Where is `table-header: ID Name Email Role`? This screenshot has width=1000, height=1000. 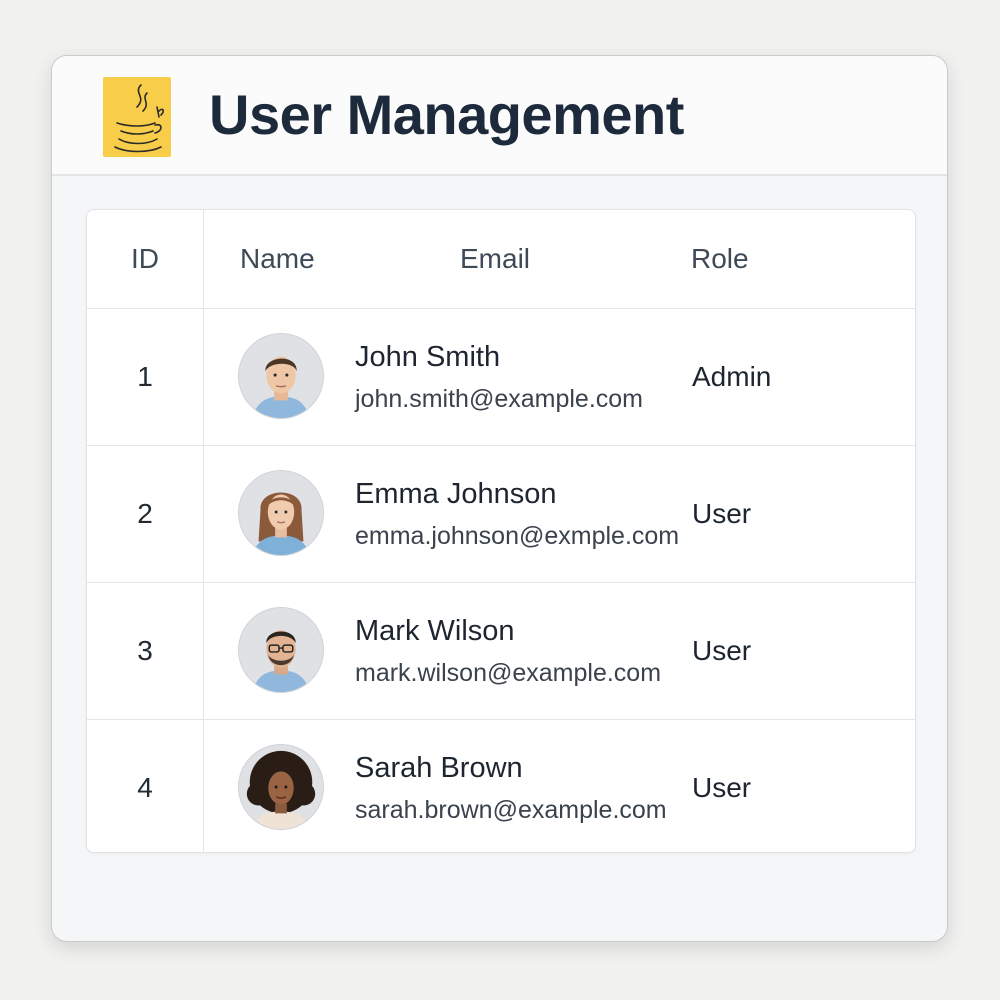
table-header: ID Name Email Role is located at coordinates (501, 259).